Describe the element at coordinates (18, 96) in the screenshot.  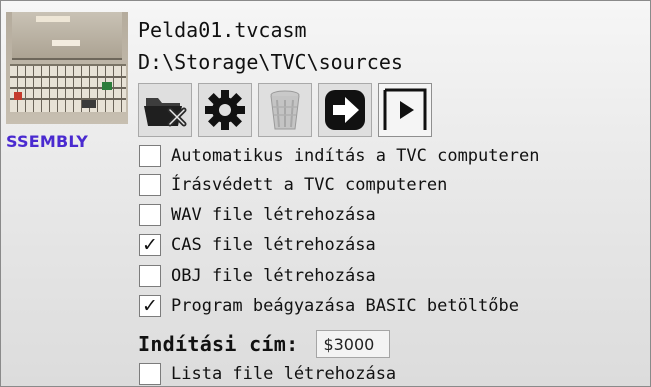
I see `computer-key-red` at that location.